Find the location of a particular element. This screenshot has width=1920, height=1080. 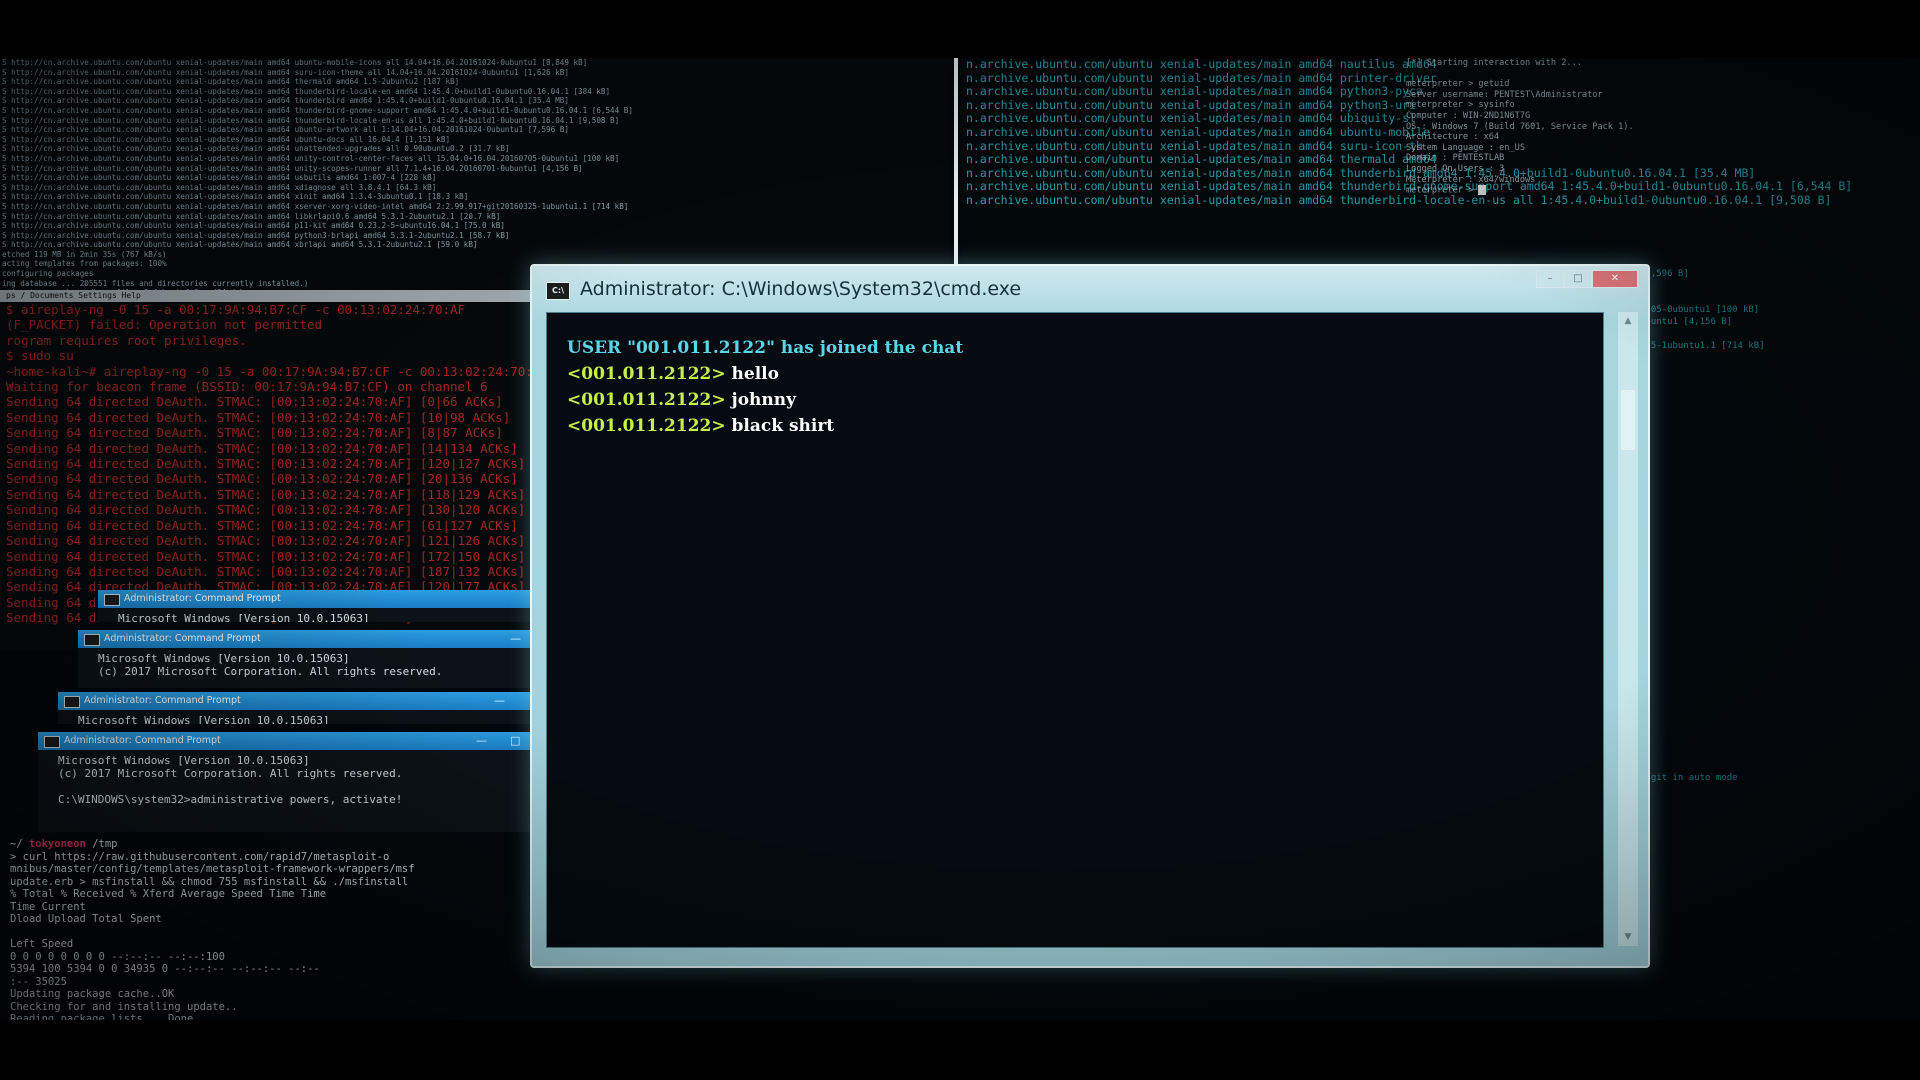

window-controls: – □ ✕ is located at coordinates (1587, 279).